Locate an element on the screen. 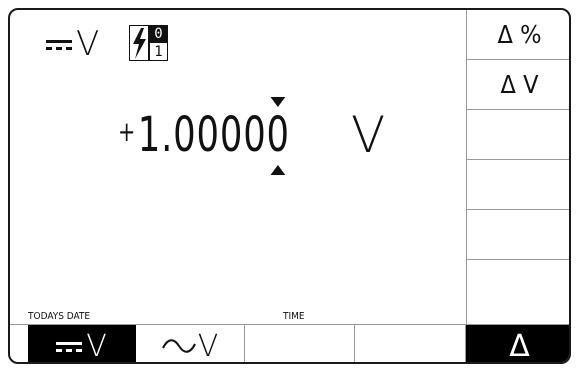 The image size is (579, 372). softkey-delta-percent: Δ % is located at coordinates (518, 35).